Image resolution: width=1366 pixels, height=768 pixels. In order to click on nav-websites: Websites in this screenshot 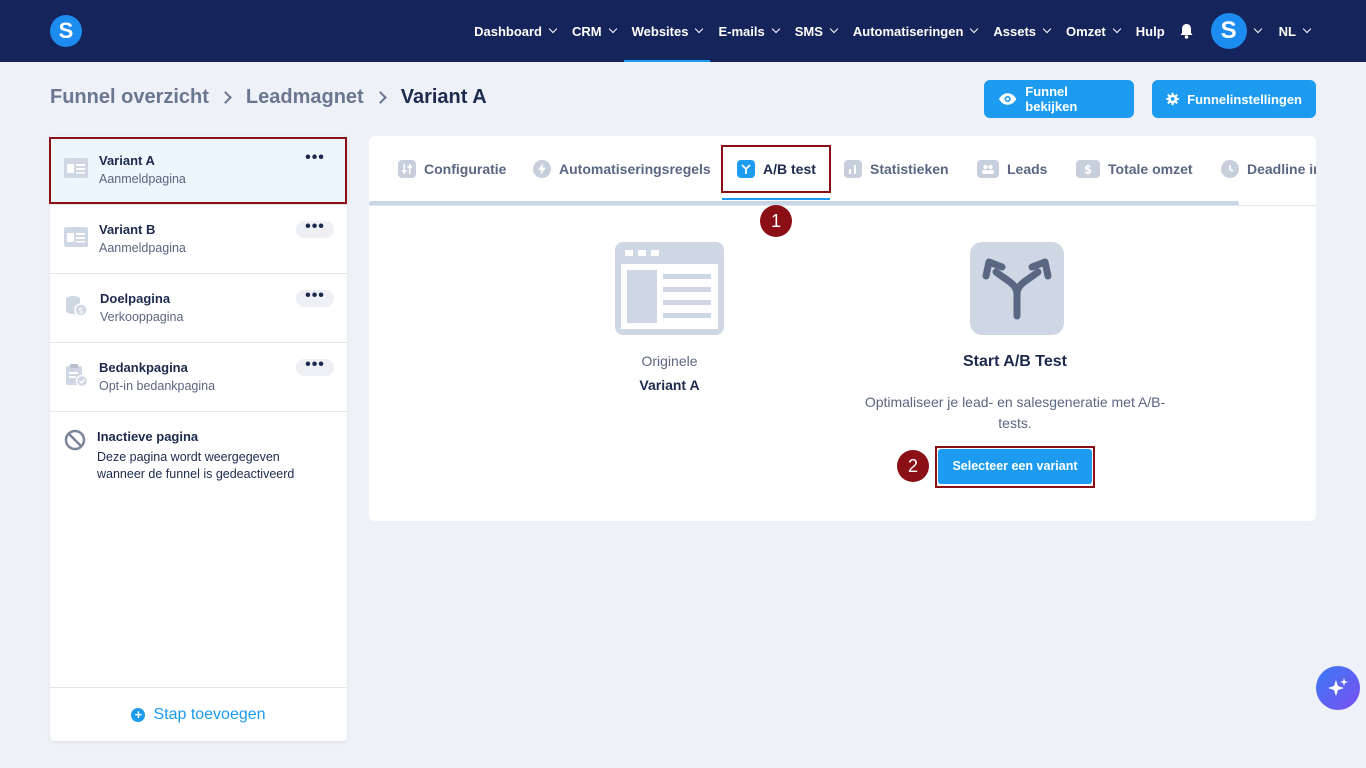, I will do `click(667, 31)`.